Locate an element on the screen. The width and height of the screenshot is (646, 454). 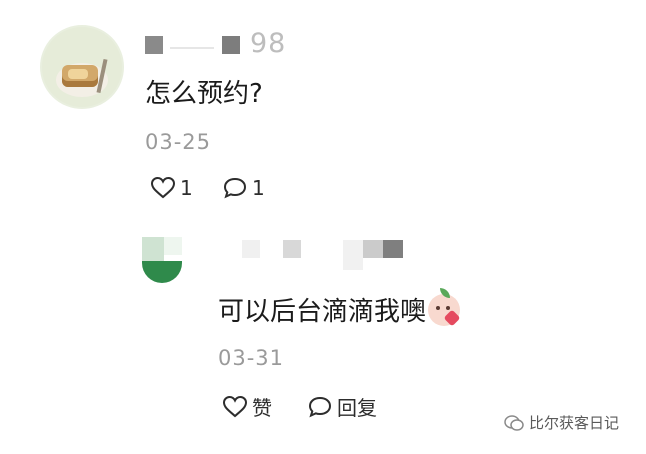
username-suffix: 98 is located at coordinates (268, 43).